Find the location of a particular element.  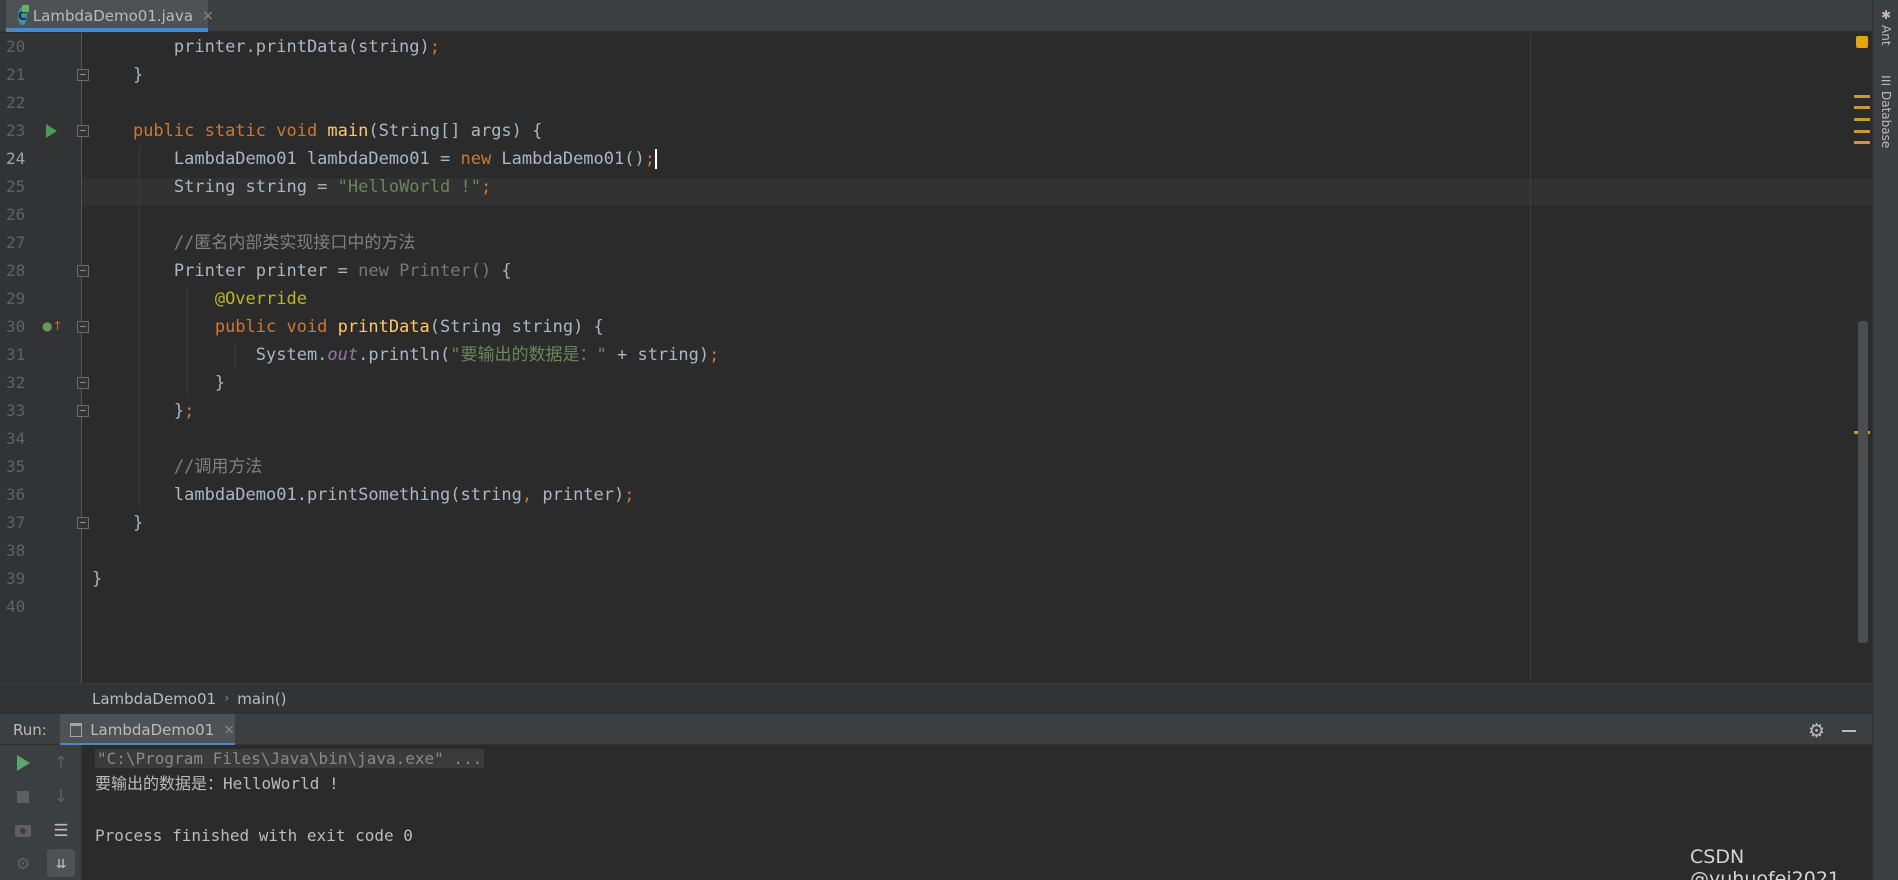

gear-icon: ⚙ is located at coordinates (1816, 731).